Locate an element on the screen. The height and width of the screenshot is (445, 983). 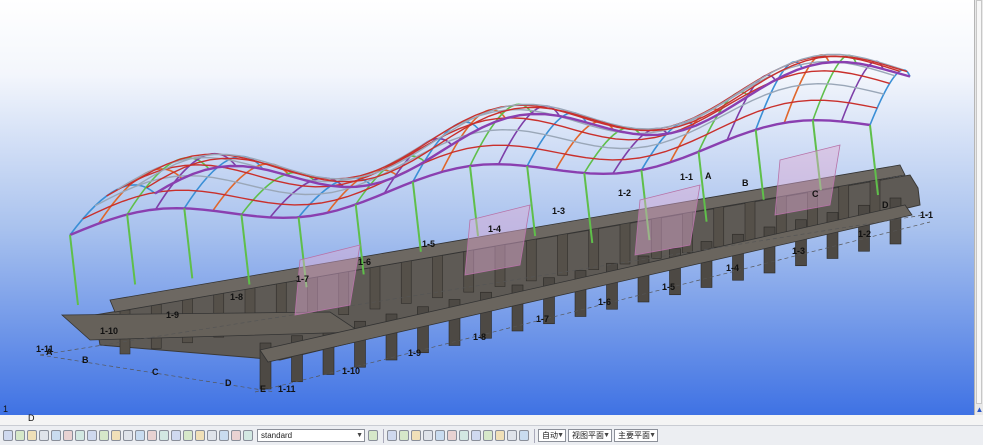
snap-mid-icon is located at coordinates (416, 435).